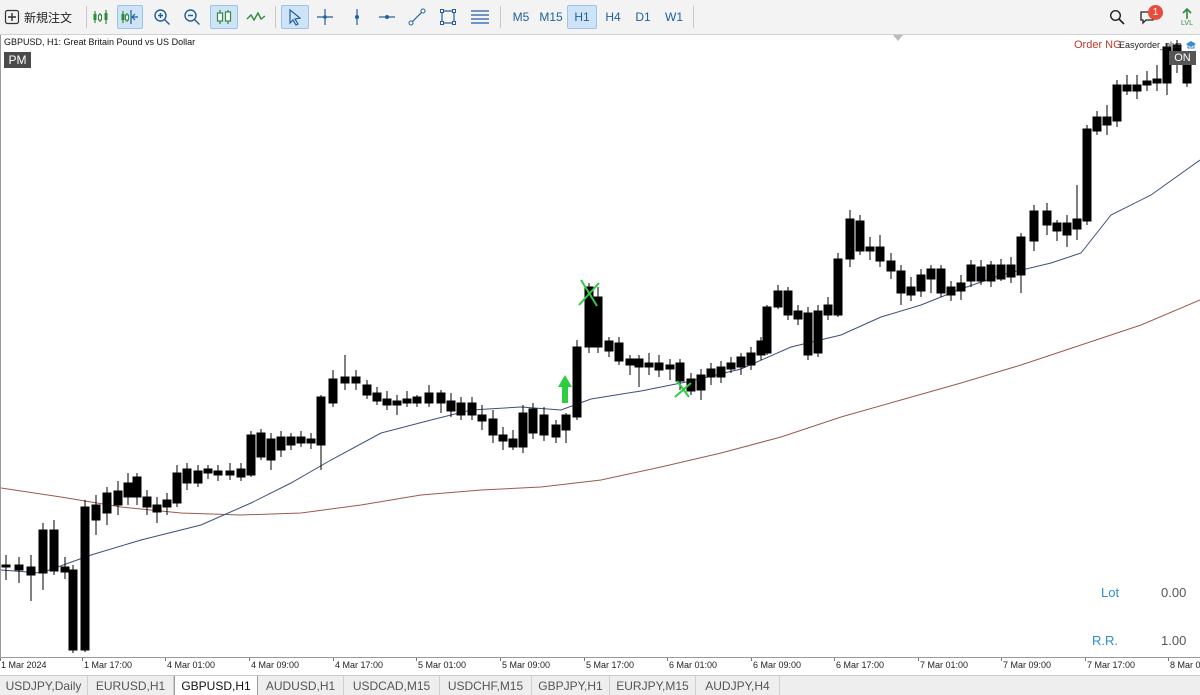  What do you see at coordinates (301, 685) in the screenshot?
I see `tab-audusd-h1: AUDUSD,H1` at bounding box center [301, 685].